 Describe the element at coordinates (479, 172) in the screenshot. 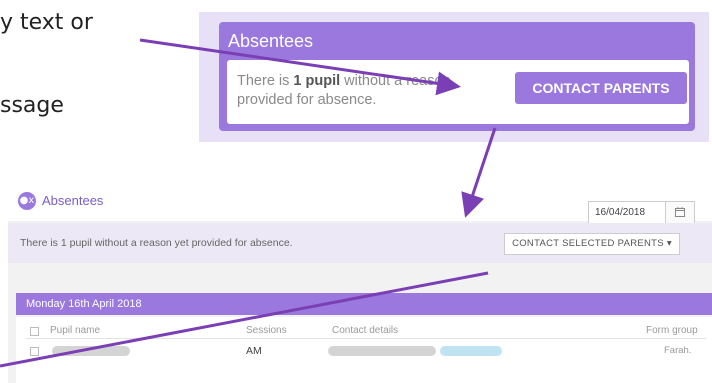

I see `arrow-callout-to-panel` at that location.